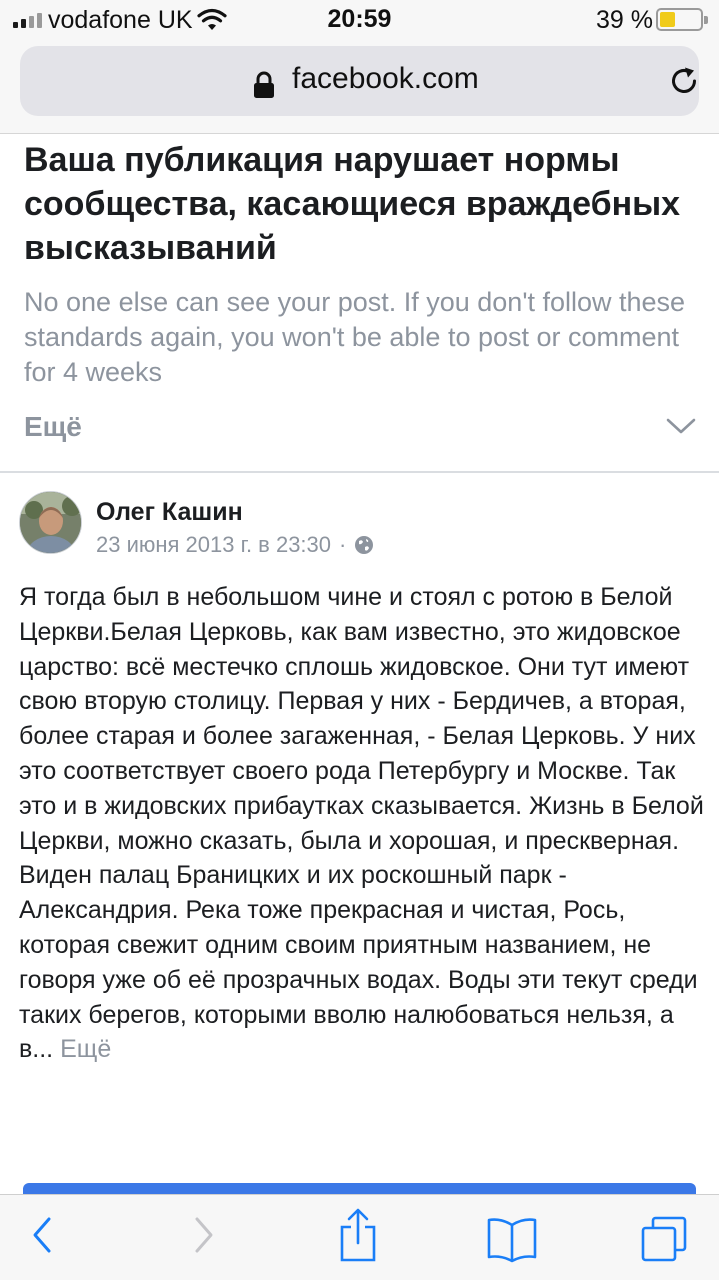 The width and height of the screenshot is (719, 1280). Describe the element at coordinates (682, 19) in the screenshot. I see `battery-icon` at that location.